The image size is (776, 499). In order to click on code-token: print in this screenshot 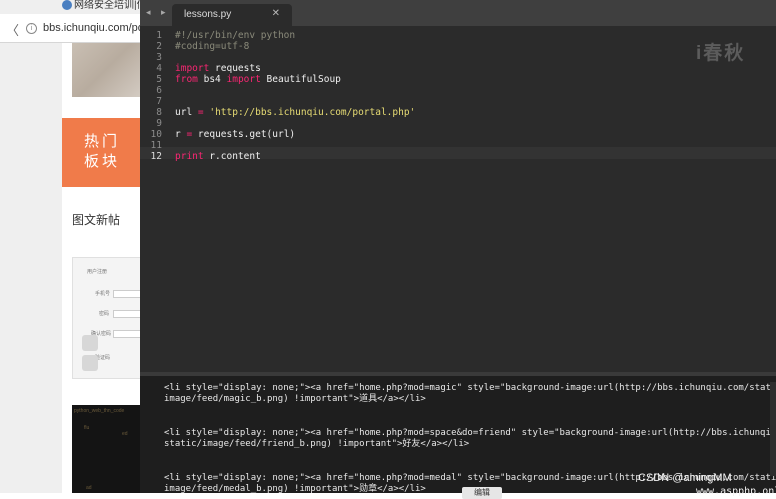, I will do `click(189, 156)`.